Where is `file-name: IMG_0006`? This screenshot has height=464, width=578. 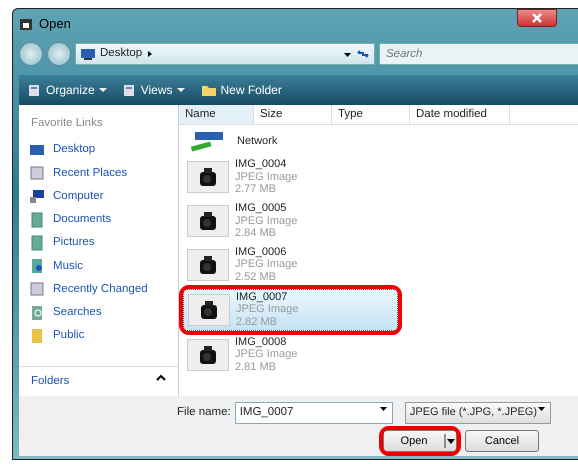 file-name: IMG_0006 is located at coordinates (261, 252).